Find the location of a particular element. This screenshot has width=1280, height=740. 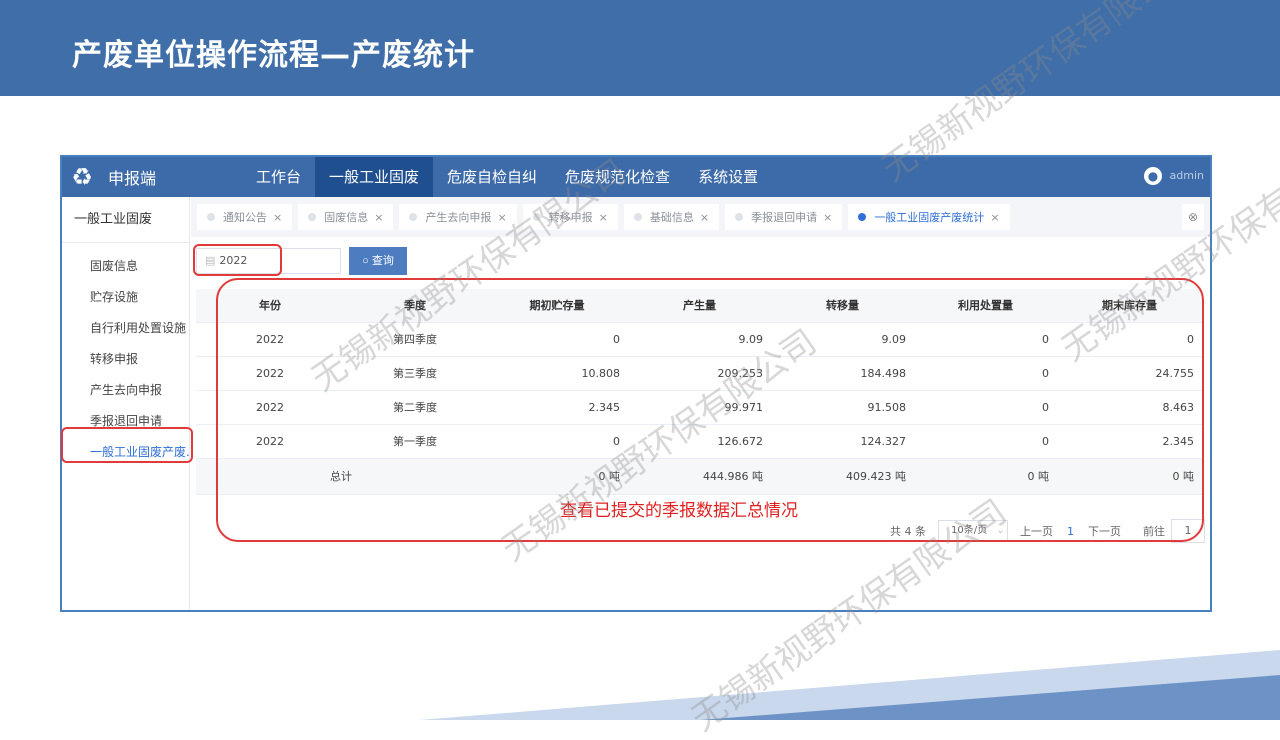

tab-label: 固废信息 is located at coordinates (346, 217).